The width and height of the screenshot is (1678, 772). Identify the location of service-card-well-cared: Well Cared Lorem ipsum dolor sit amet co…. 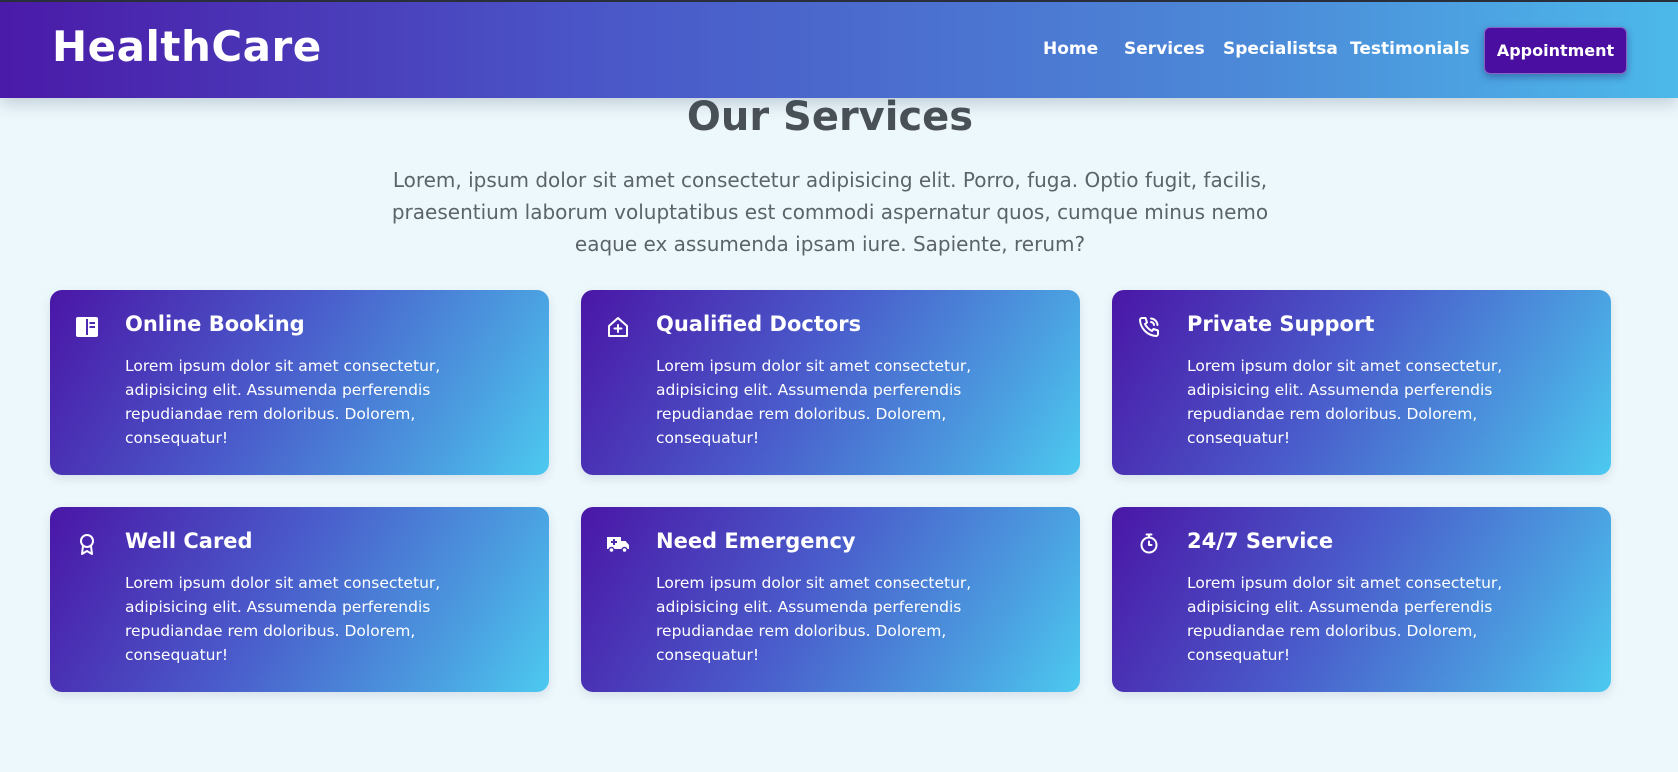
(299, 599).